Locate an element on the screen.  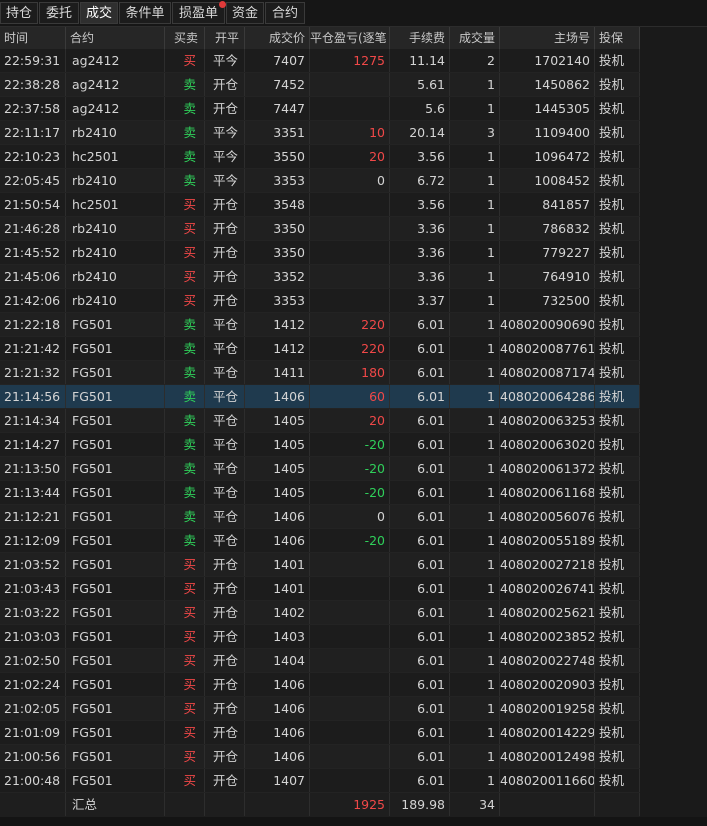
cell-close-pnl: -20 is located at coordinates (350, 468).